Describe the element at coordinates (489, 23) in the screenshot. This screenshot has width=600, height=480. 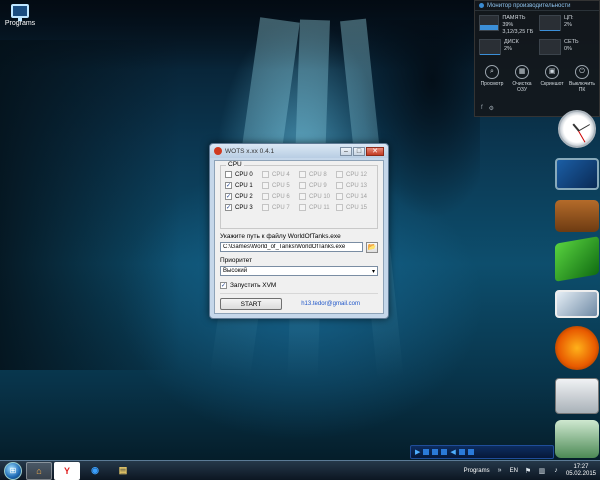
I see `ram-bar` at that location.